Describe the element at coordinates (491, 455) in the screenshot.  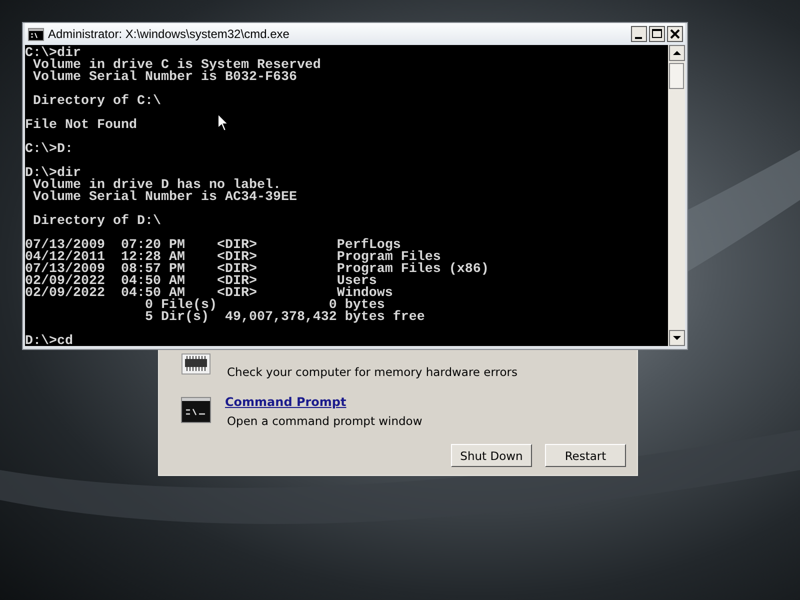
I see `dialog-button: Shut Down` at that location.